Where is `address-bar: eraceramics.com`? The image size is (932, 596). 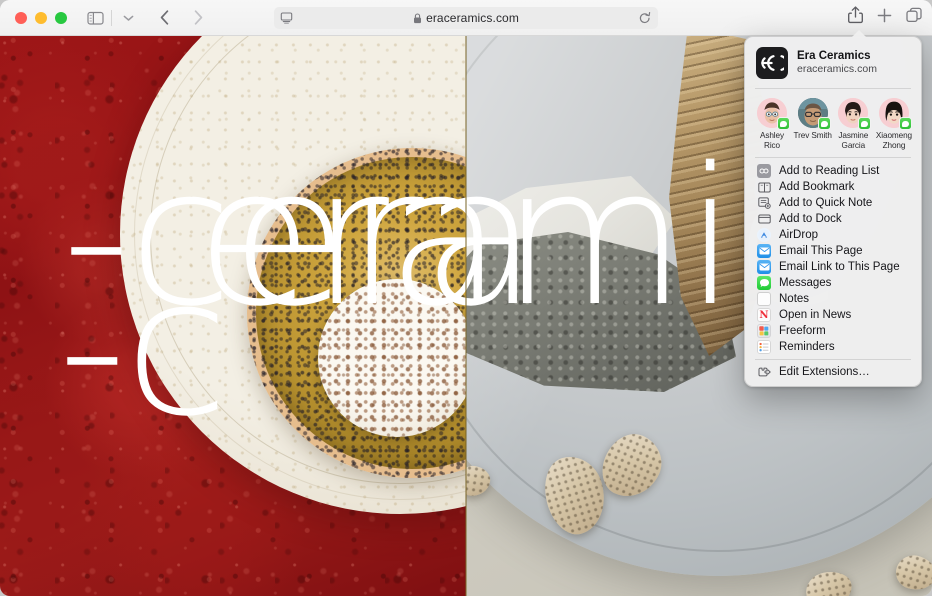
address-bar: eraceramics.com is located at coordinates (466, 18).